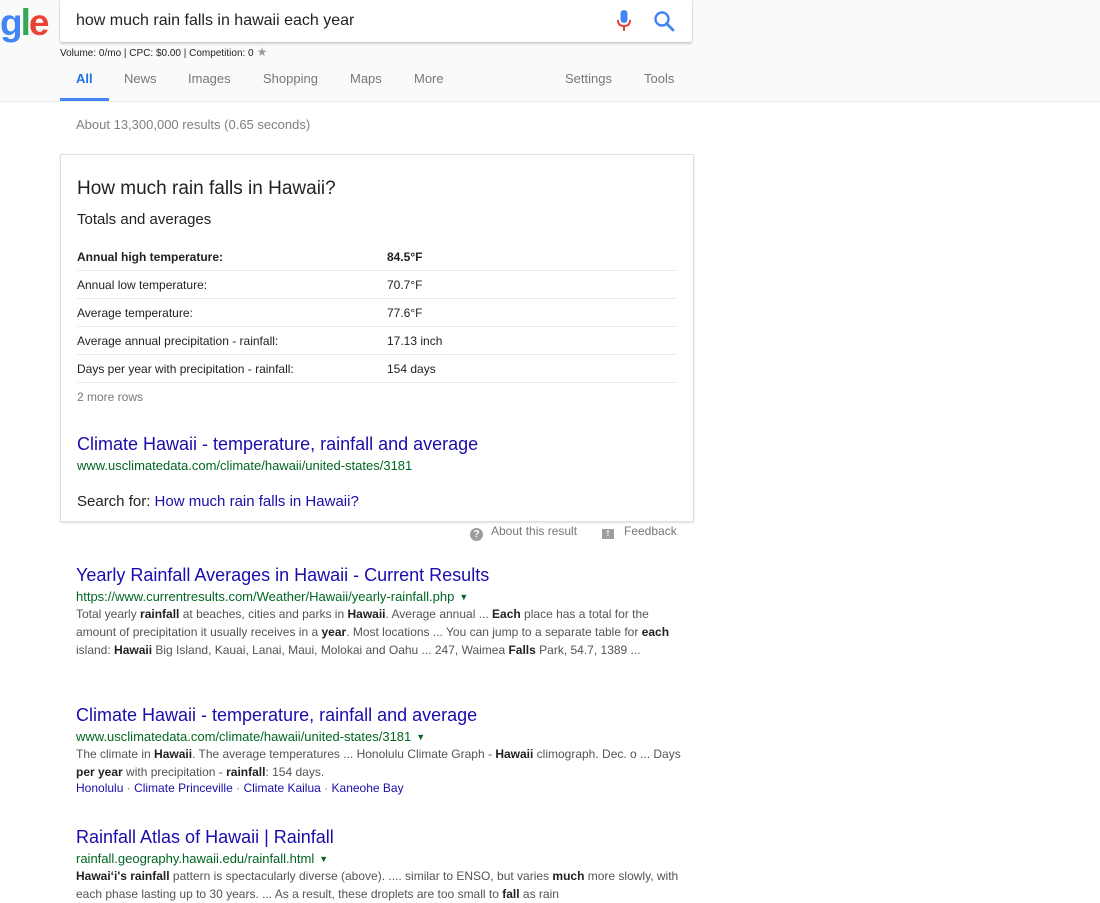 The height and width of the screenshot is (903, 1100). What do you see at coordinates (405, 257) in the screenshot?
I see `fact-value: 84.5°F` at bounding box center [405, 257].